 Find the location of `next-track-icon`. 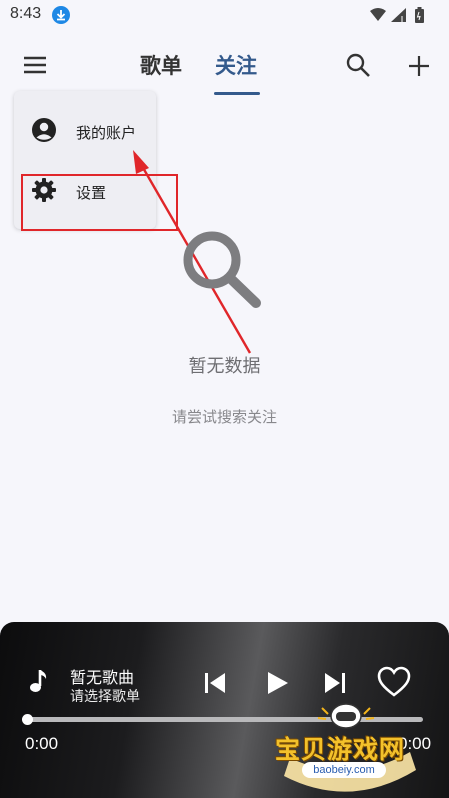

next-track-icon is located at coordinates (335, 683).